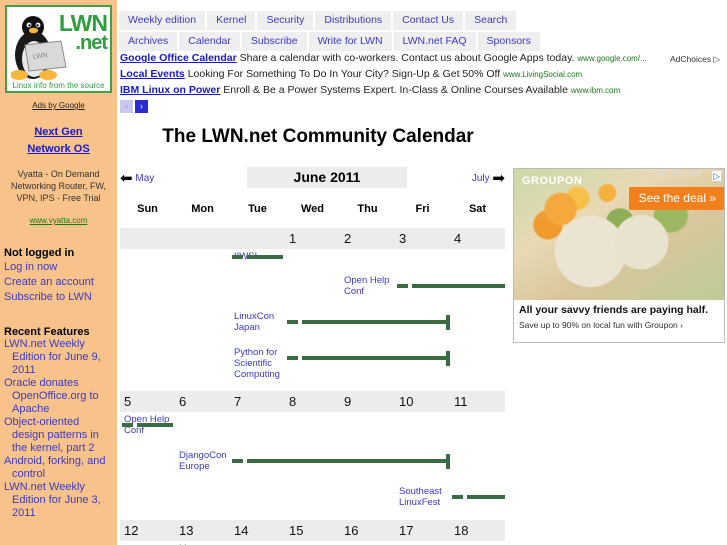 Image resolution: width=727 pixels, height=545 pixels. What do you see at coordinates (312, 430) in the screenshot?
I see `calendar-event: Open Help Conf` at bounding box center [312, 430].